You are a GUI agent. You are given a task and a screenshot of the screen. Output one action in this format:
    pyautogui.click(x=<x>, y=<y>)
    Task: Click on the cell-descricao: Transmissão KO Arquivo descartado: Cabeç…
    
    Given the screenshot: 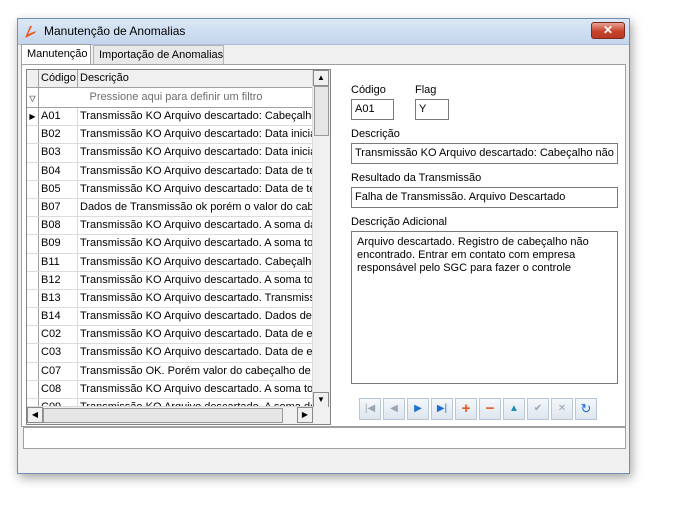 What is the action you would take?
    pyautogui.click(x=195, y=116)
    